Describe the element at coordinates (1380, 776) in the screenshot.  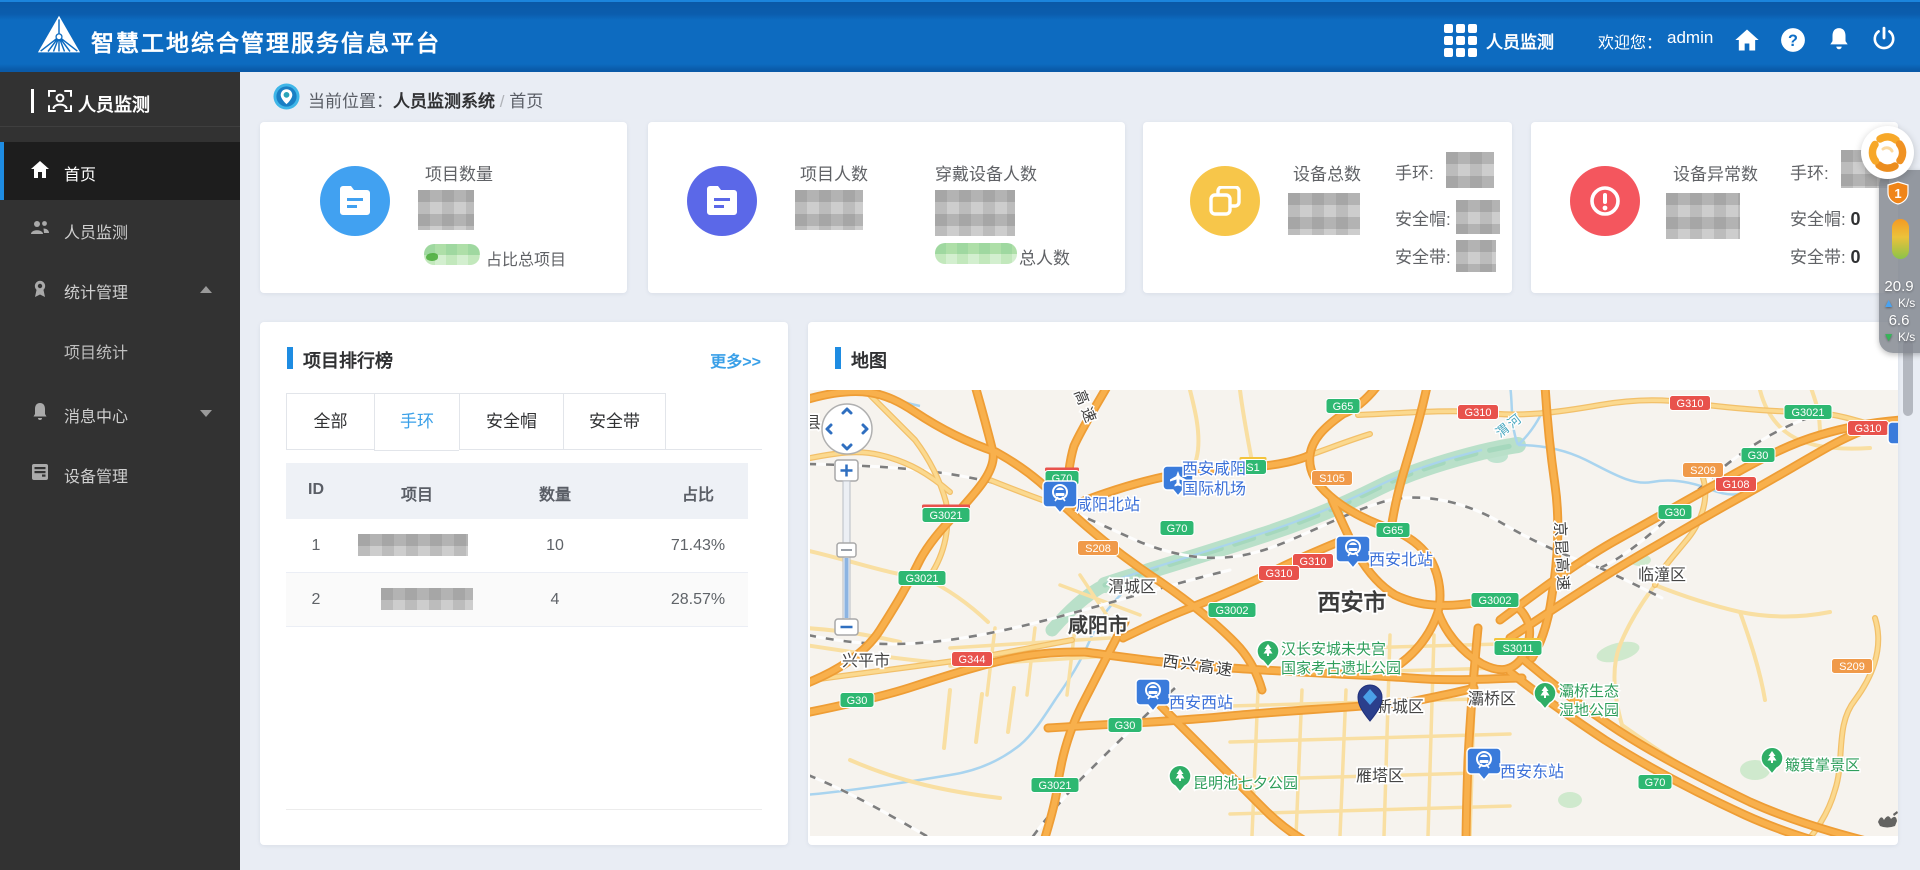
I see `svg-text: 雁塔区` at that location.